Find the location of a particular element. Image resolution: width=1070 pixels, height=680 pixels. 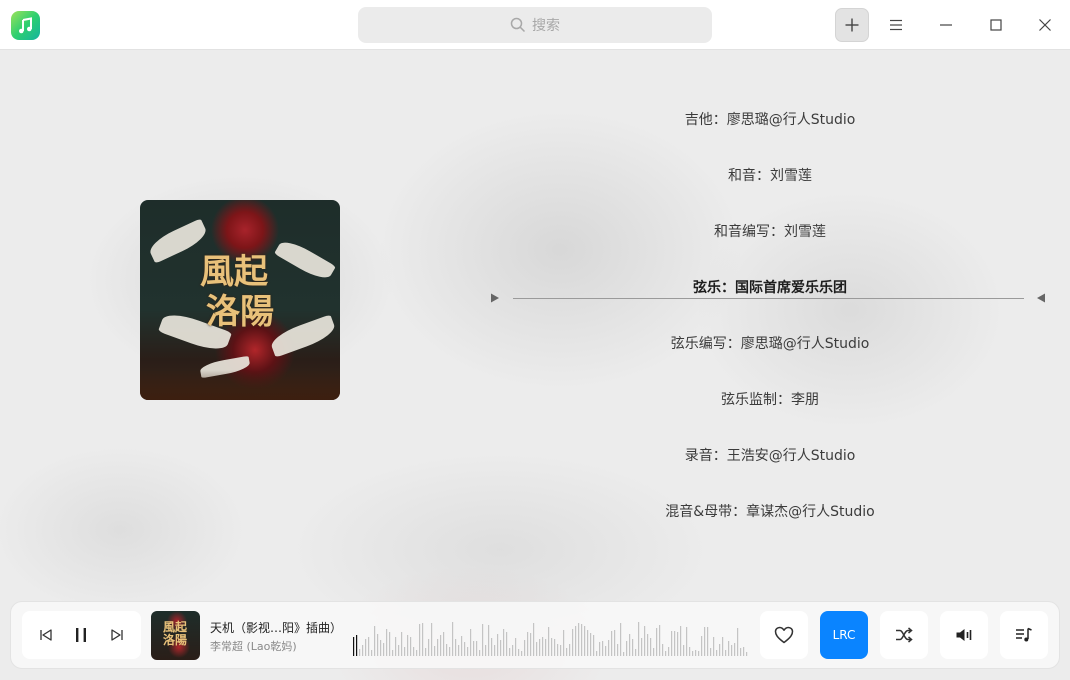

pause-button is located at coordinates (81, 635).